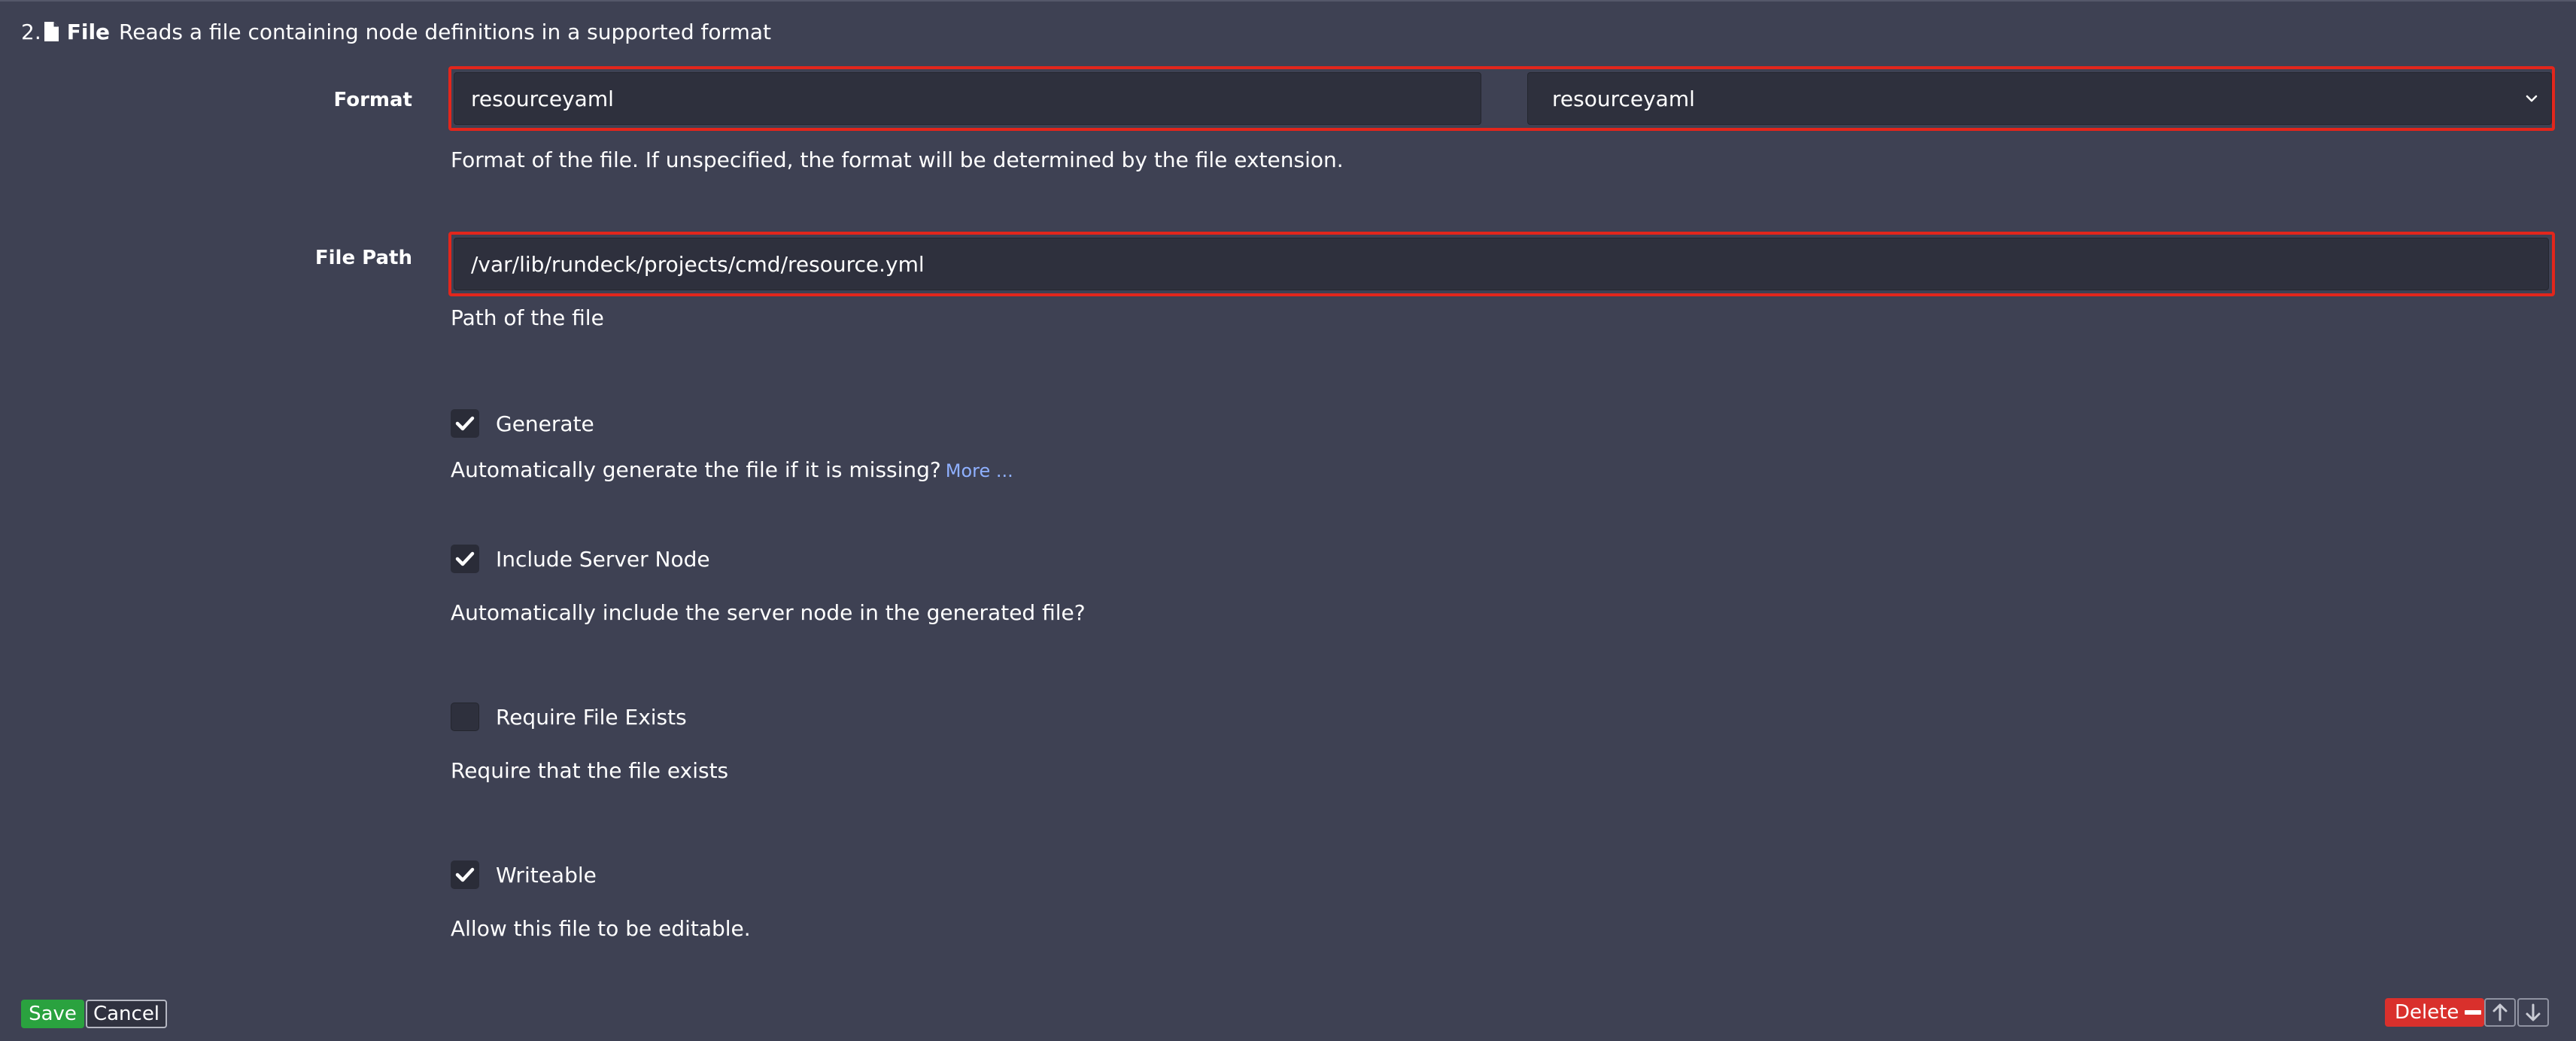 The width and height of the screenshot is (2576, 1041). What do you see at coordinates (373, 100) in the screenshot?
I see `format-label: Format` at bounding box center [373, 100].